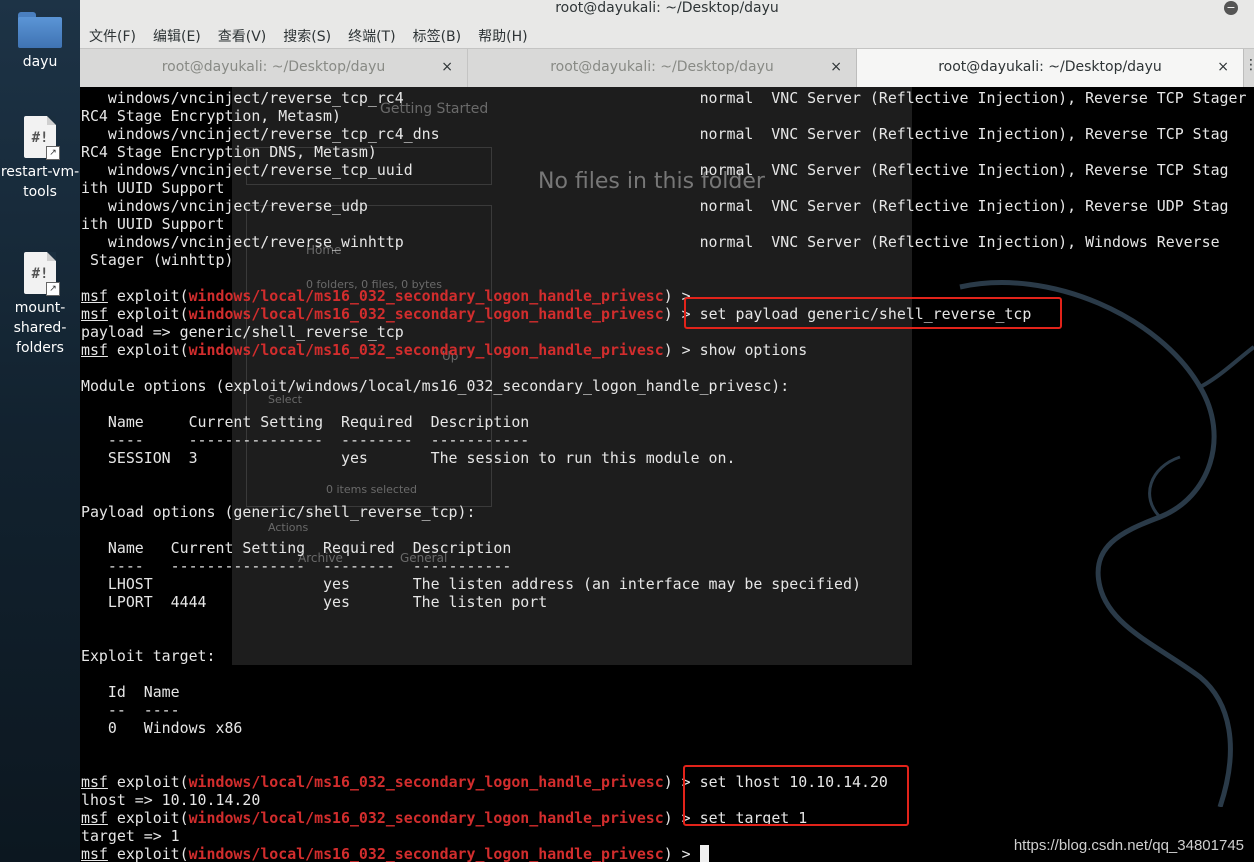 This screenshot has height=862, width=1254. I want to click on output-line: LPORT 4444 yes The listen port, so click(314, 602).